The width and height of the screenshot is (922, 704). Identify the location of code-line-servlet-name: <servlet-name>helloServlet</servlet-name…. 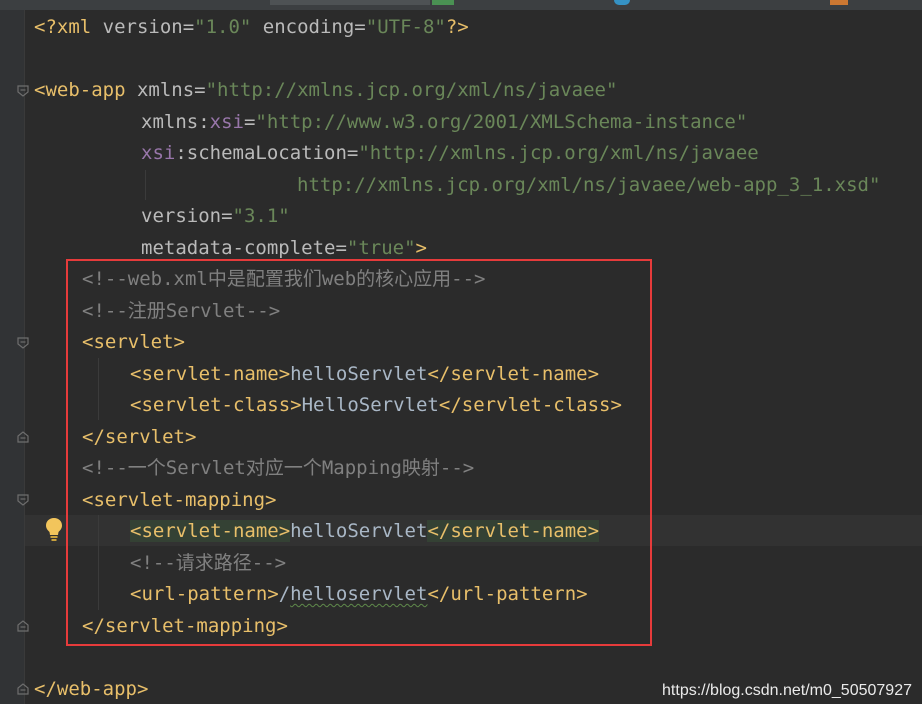
(364, 374).